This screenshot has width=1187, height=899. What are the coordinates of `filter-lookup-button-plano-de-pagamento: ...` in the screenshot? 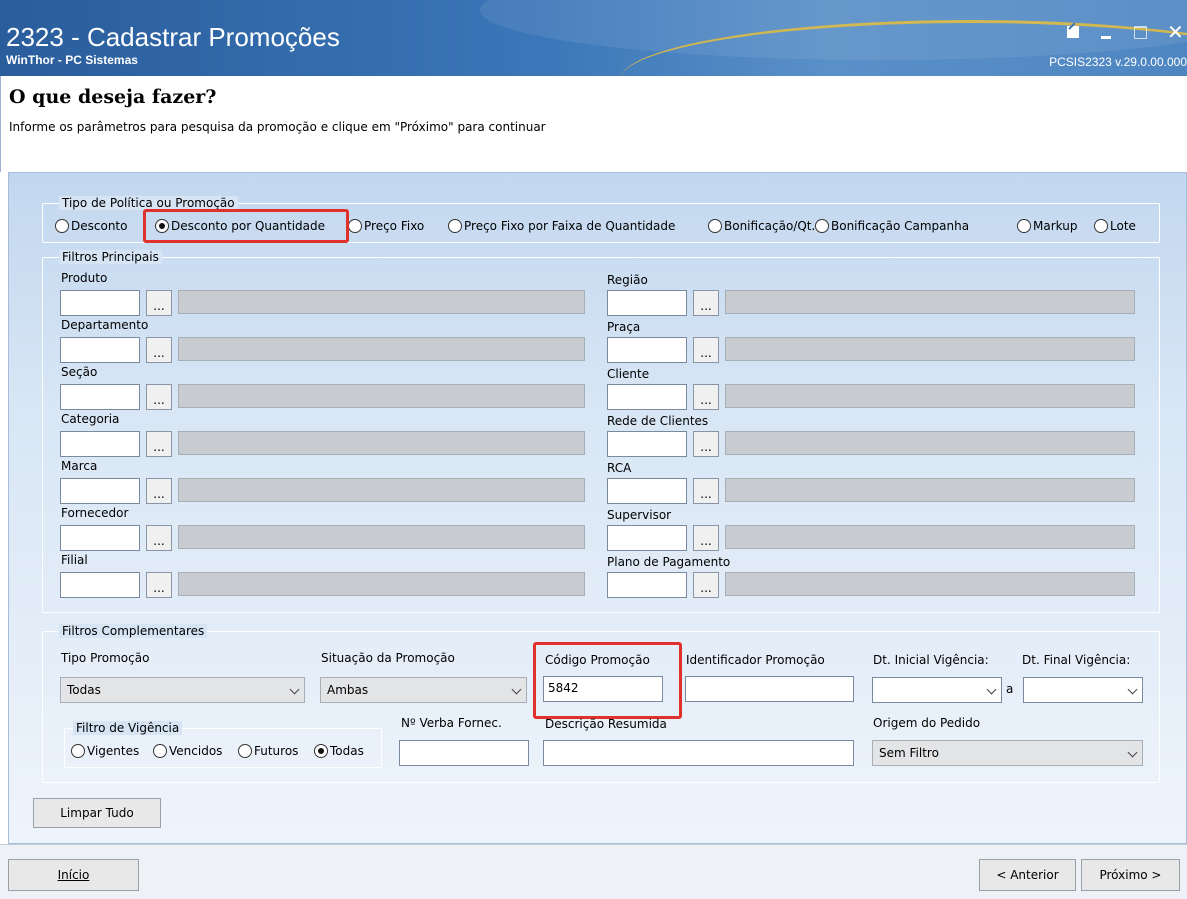 It's located at (706, 585).